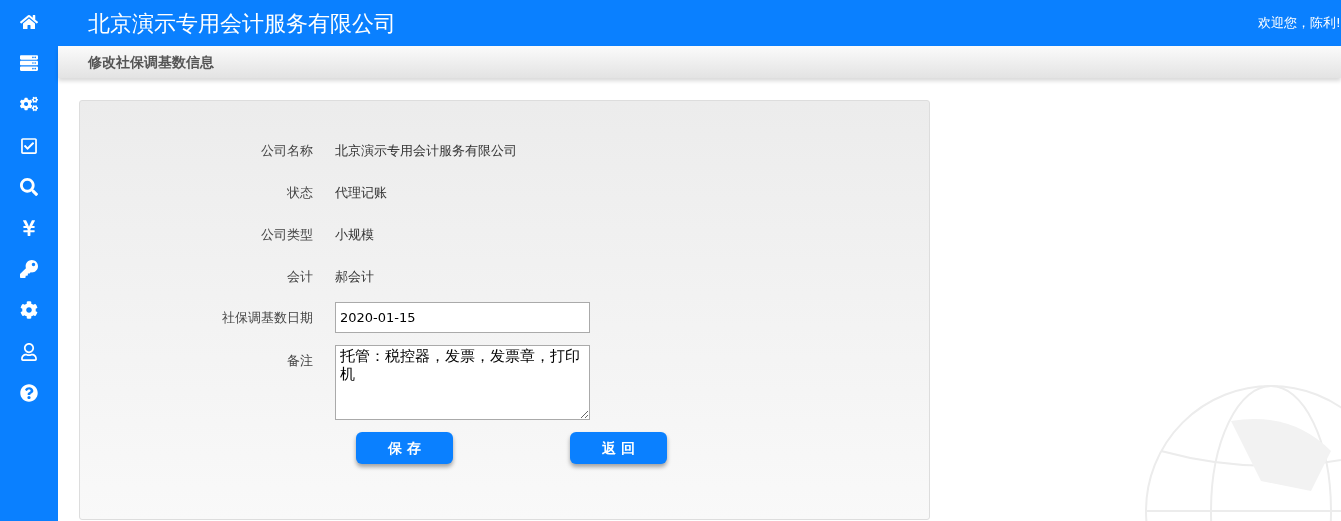 The width and height of the screenshot is (1341, 521). I want to click on page-title: 修改社保调基数信息, so click(151, 62).